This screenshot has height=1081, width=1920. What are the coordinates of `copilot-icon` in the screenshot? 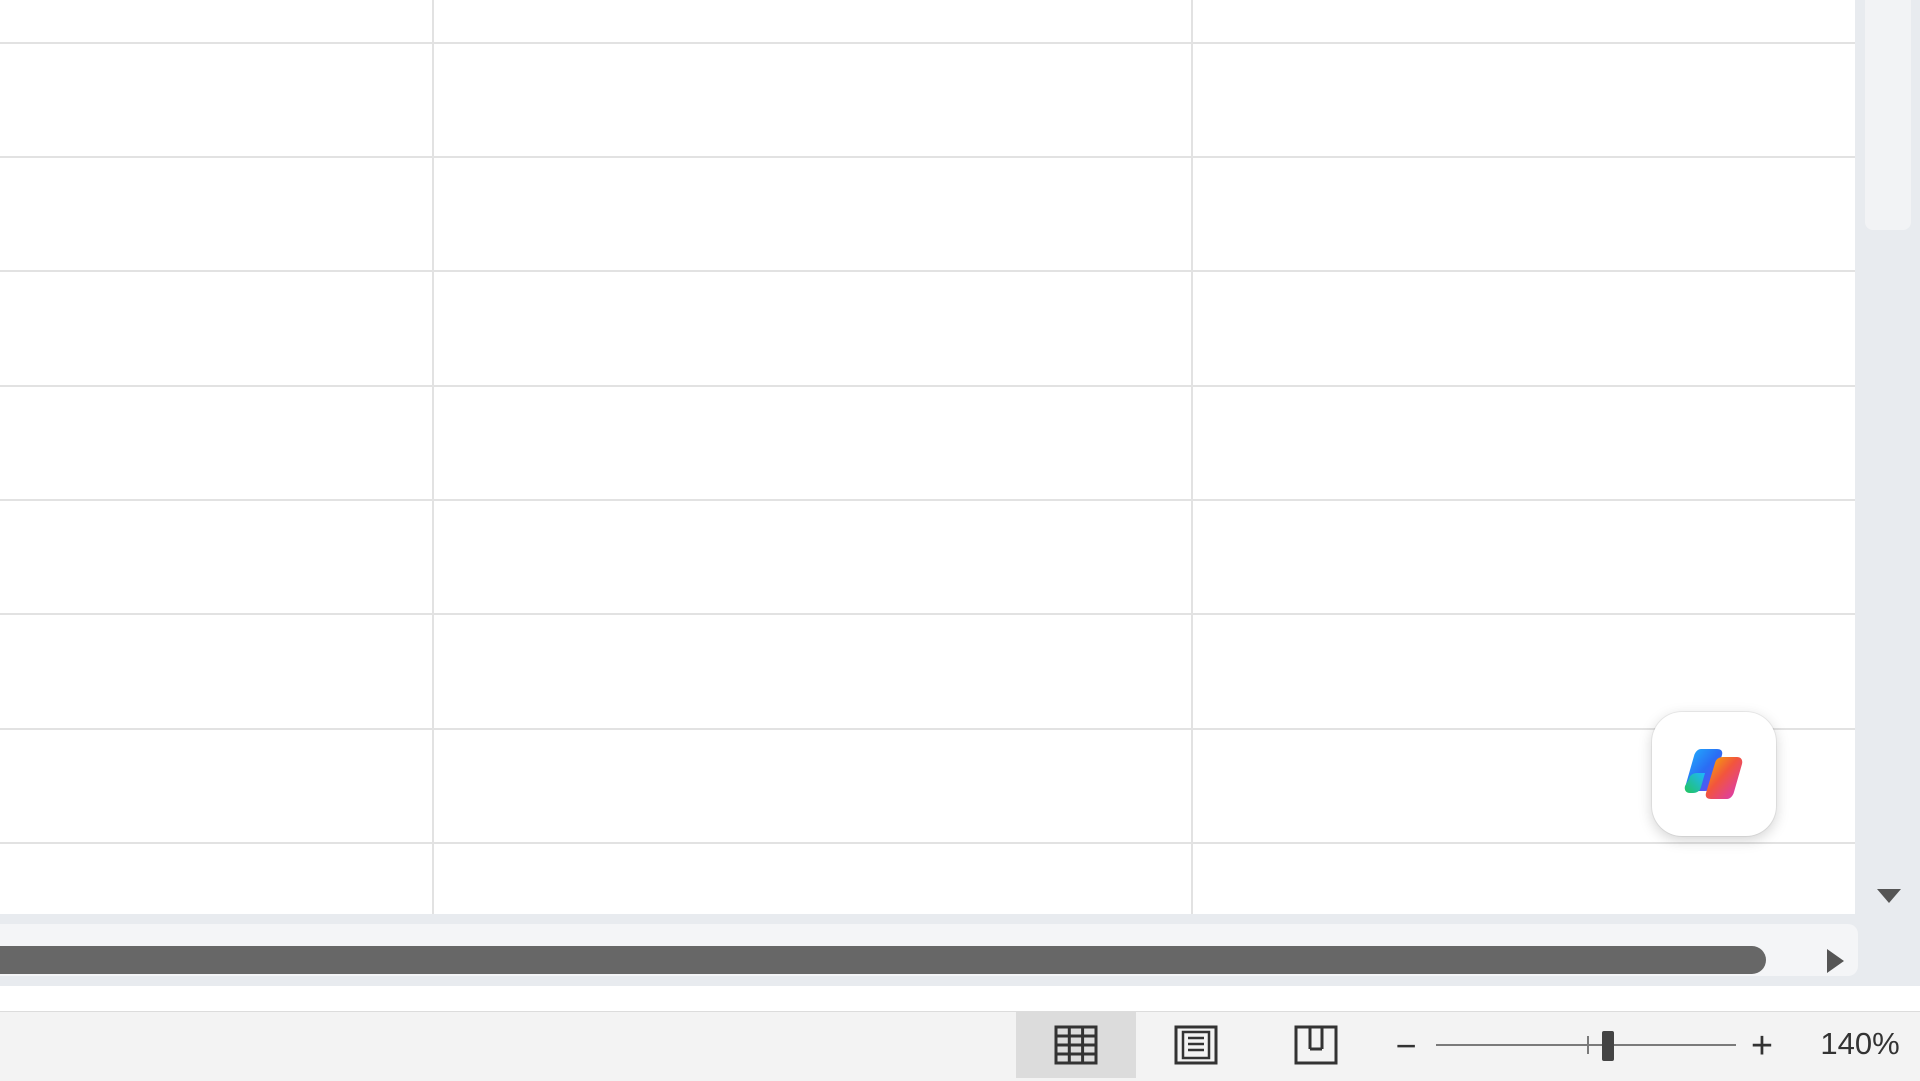 It's located at (1713, 774).